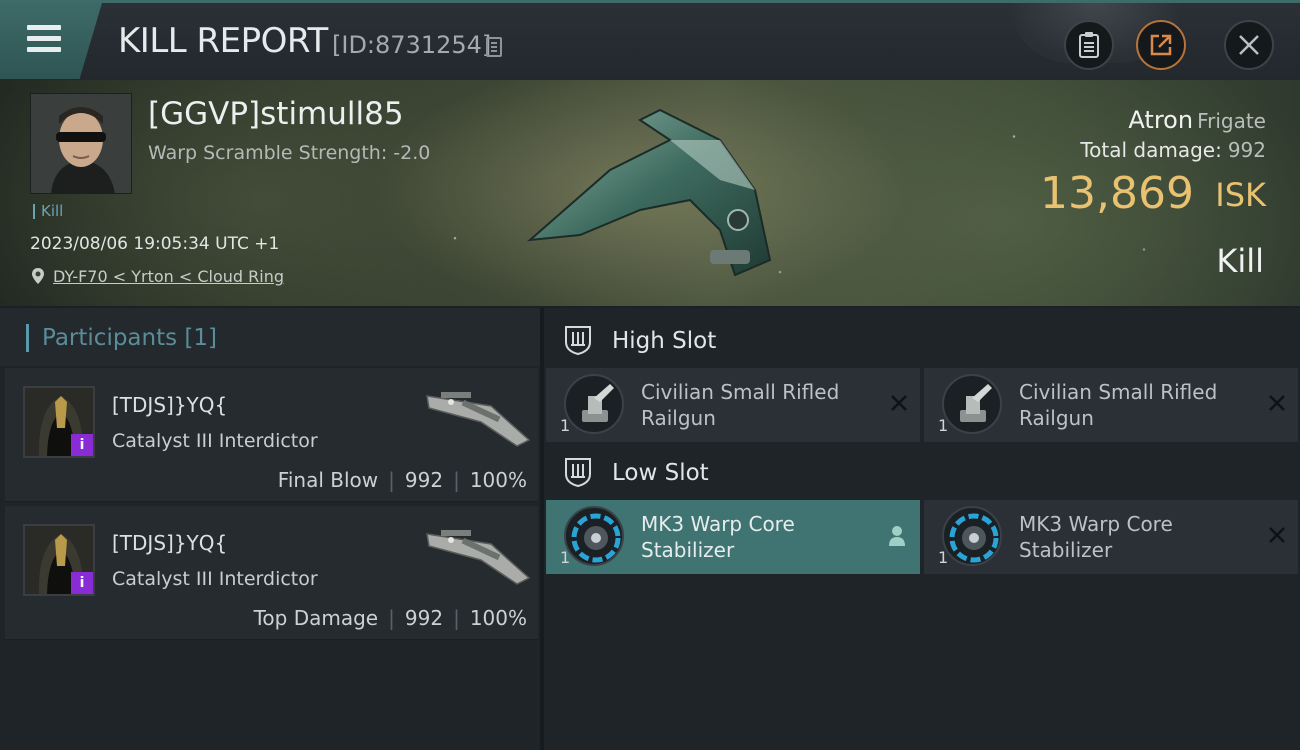 The image size is (1300, 750). I want to click on report-id: [ID:8731254], so click(412, 45).